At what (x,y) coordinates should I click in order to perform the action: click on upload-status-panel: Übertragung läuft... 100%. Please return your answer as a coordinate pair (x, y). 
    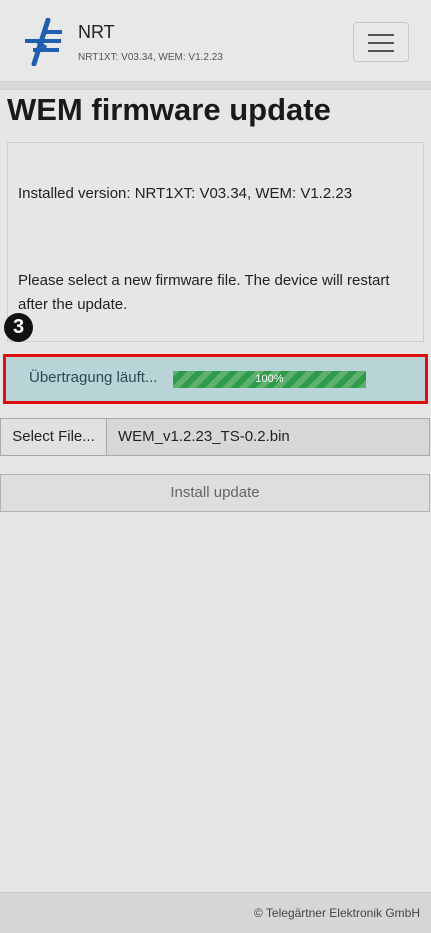
    Looking at the image, I should click on (215, 379).